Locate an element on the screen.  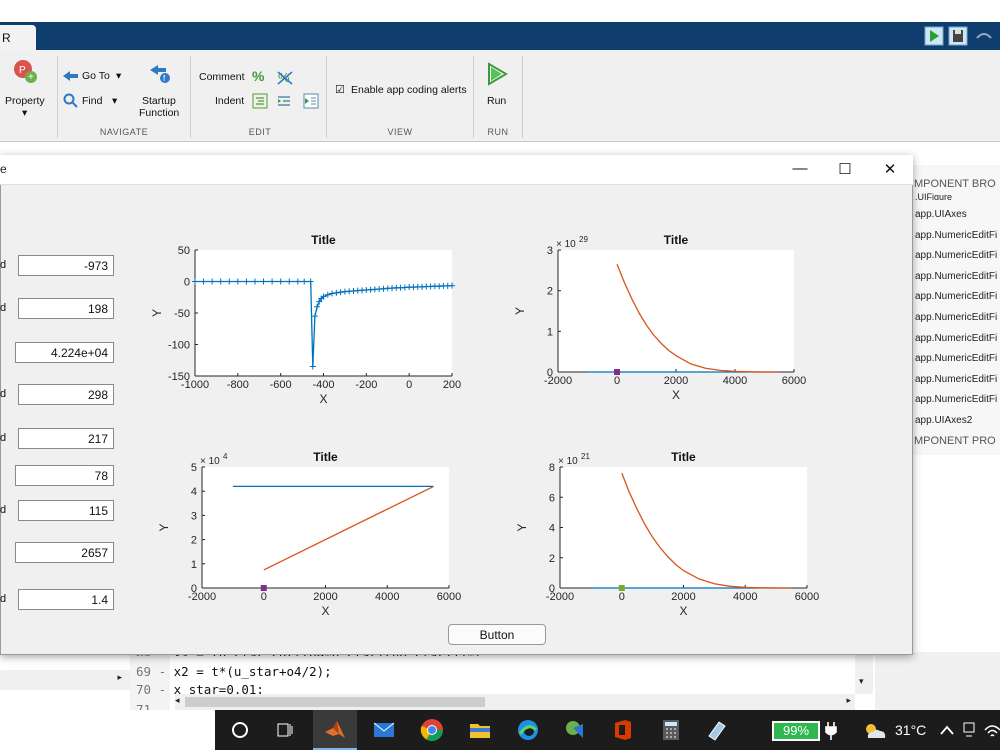
edge-icon is located at coordinates (528, 730).